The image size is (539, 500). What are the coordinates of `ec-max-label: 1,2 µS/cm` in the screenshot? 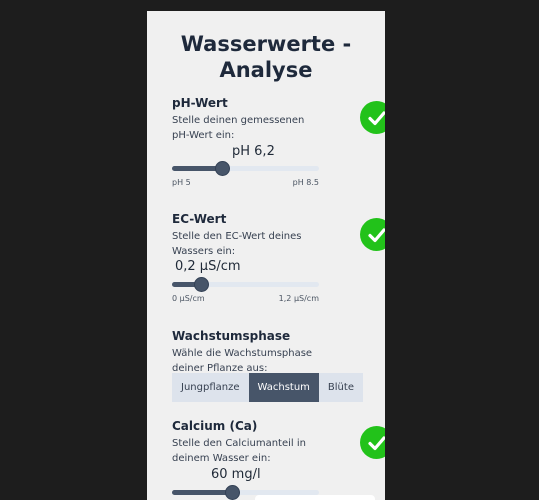 It's located at (298, 298).